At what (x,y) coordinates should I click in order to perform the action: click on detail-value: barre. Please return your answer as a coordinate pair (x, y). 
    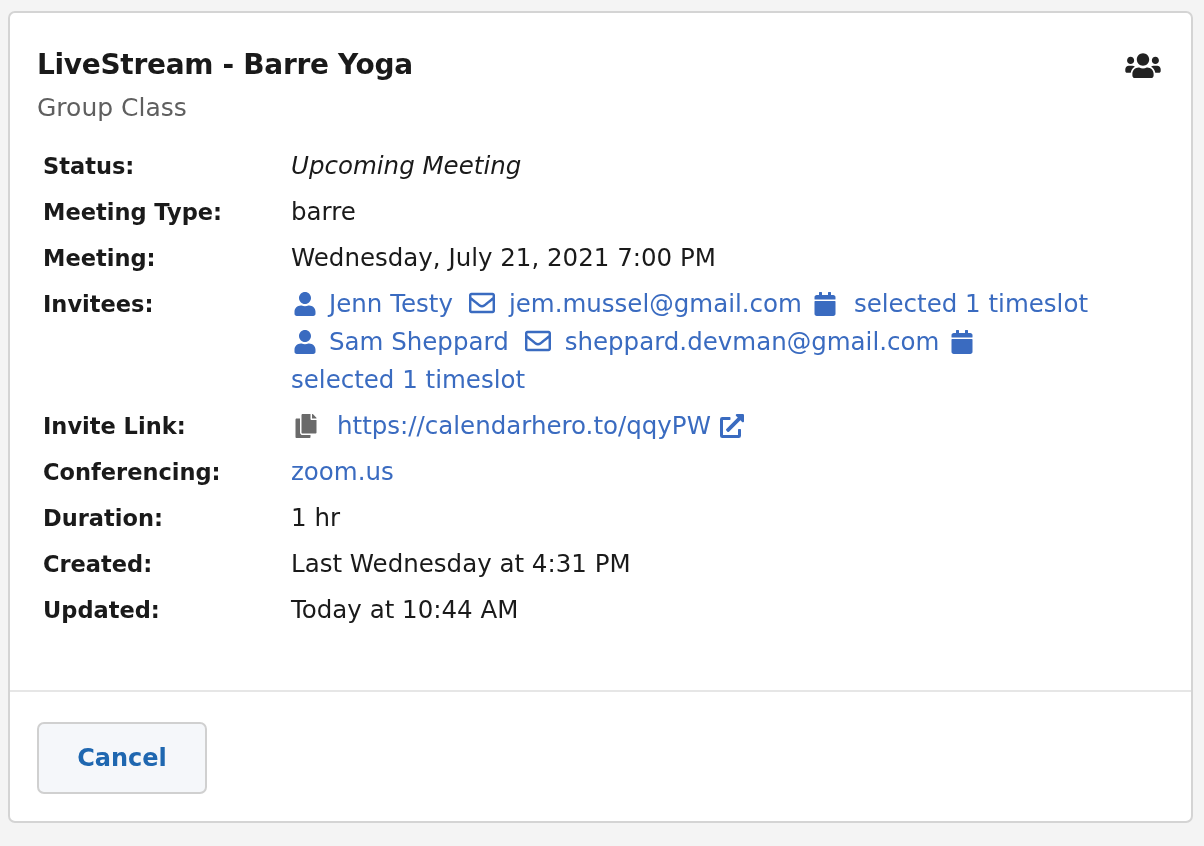
    Looking at the image, I should click on (323, 211).